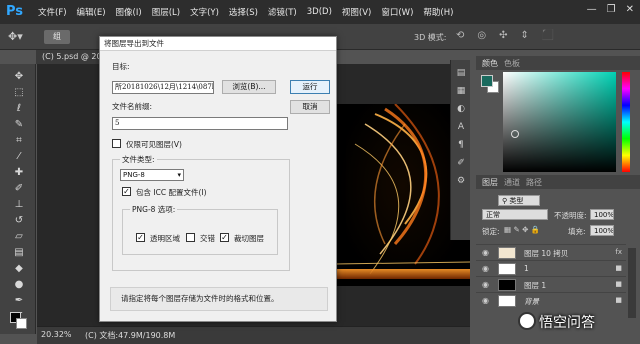  What do you see at coordinates (116, 143) in the screenshot?
I see `visible-only-checkbox` at bounding box center [116, 143].